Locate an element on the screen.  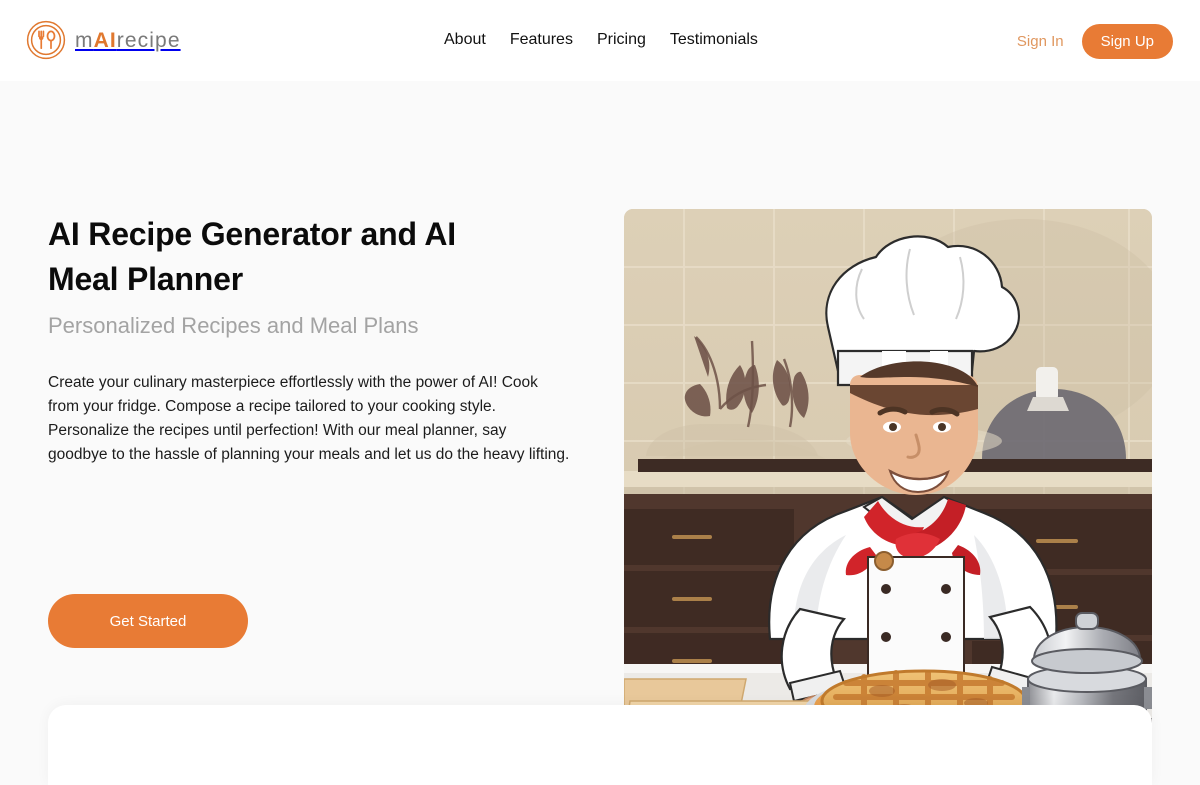
brand-logo: mAIrecipe is located at coordinates (103, 40).